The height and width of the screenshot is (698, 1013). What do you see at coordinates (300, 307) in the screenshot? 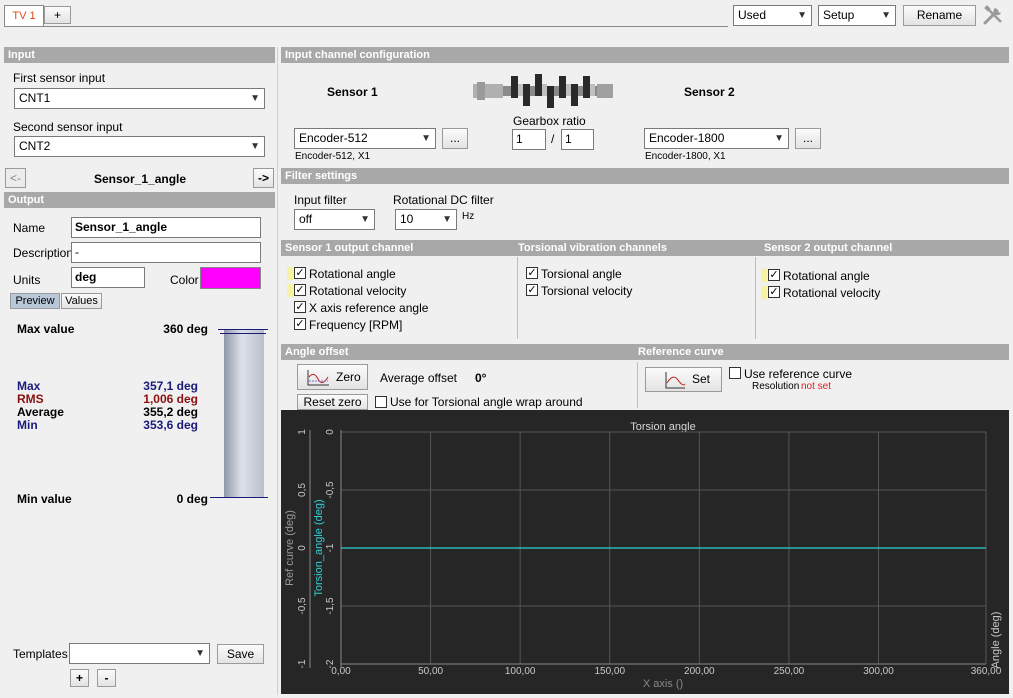
I see `s1-xref-checkbox: ✓` at bounding box center [300, 307].